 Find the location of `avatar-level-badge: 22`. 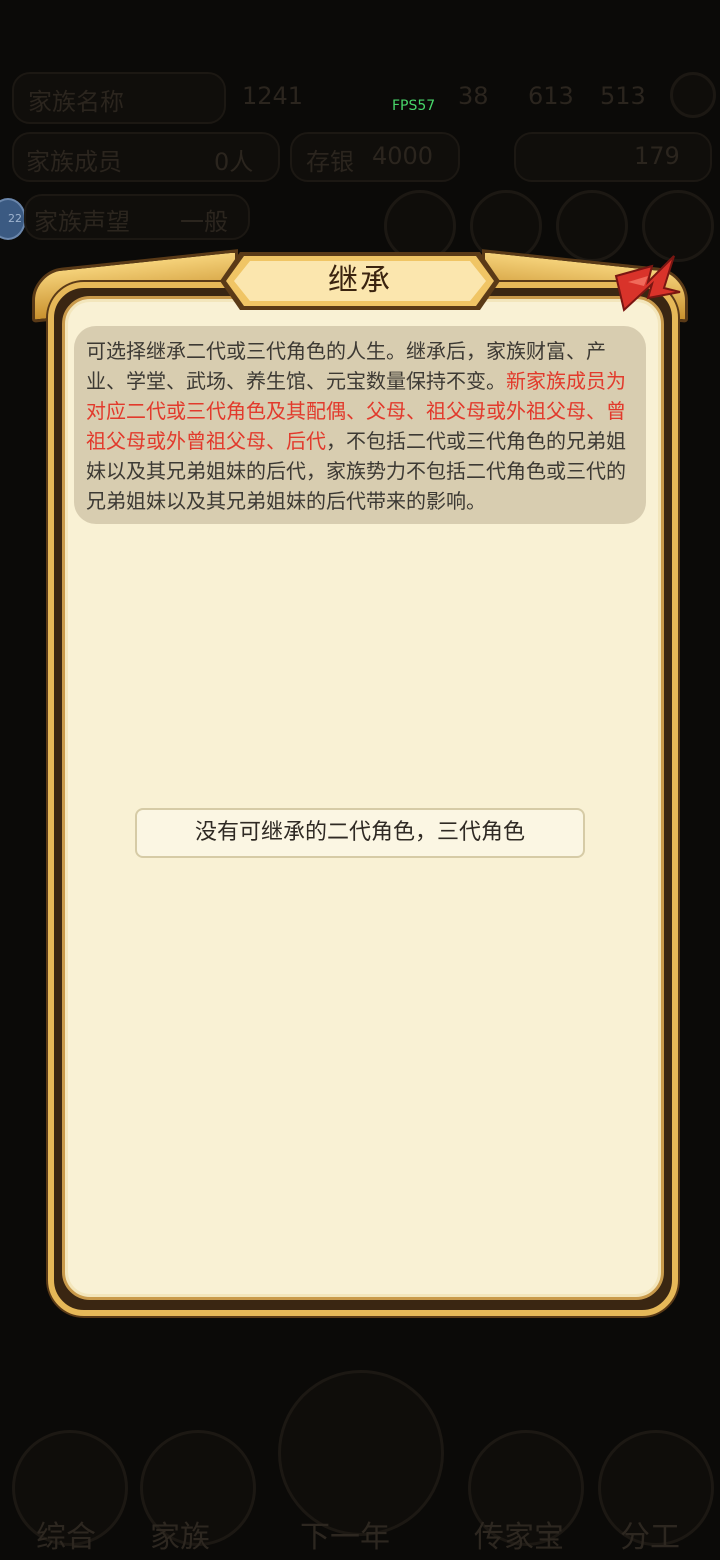

avatar-level-badge: 22 is located at coordinates (13, 219).